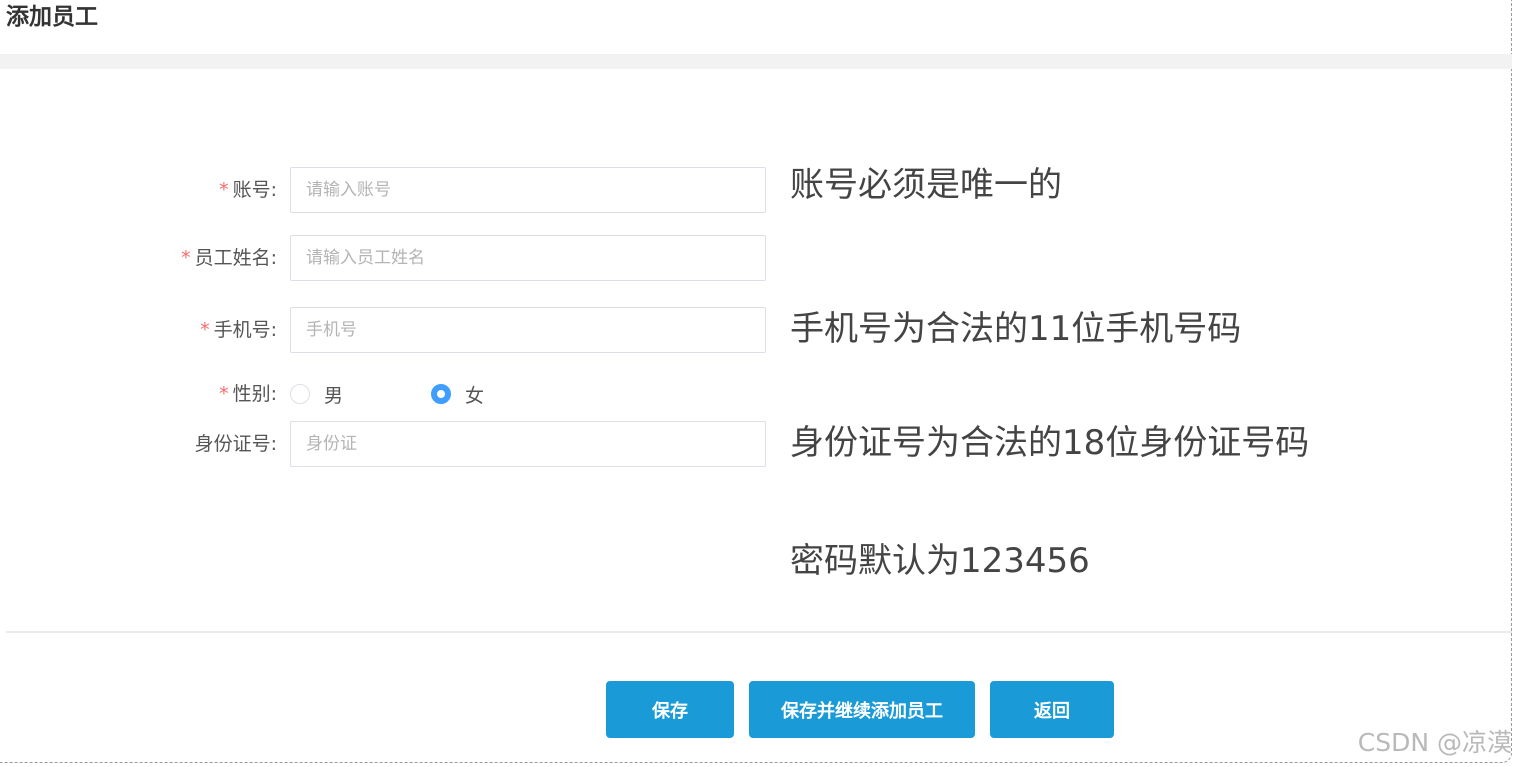 The image size is (1516, 767). Describe the element at coordinates (862, 709) in the screenshot. I see `save-and-continue-button: 保存并继续添加员工` at that location.